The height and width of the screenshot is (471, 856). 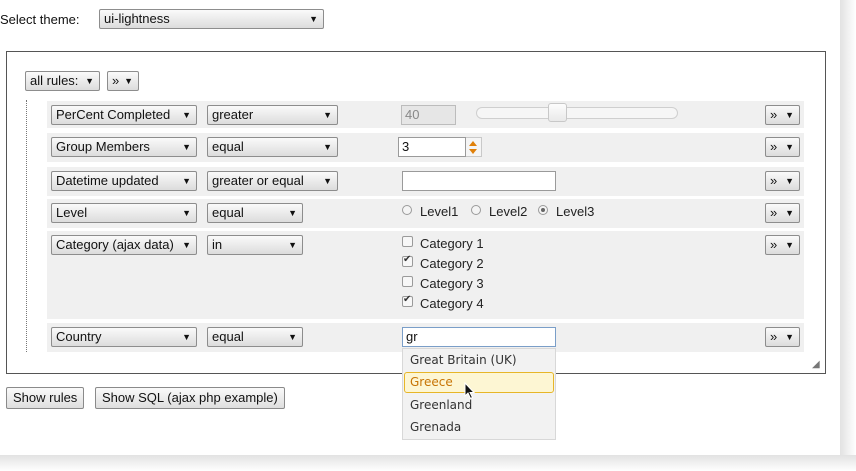 I want to click on level2-label: Level2, so click(x=508, y=211).